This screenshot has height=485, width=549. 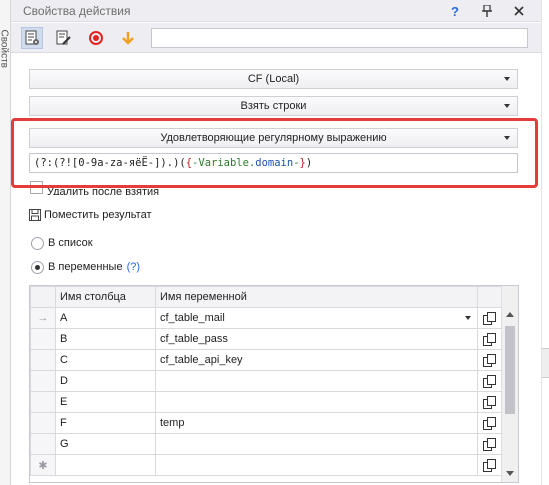 What do you see at coordinates (545, 242) in the screenshot?
I see `right-backdrop` at bounding box center [545, 242].